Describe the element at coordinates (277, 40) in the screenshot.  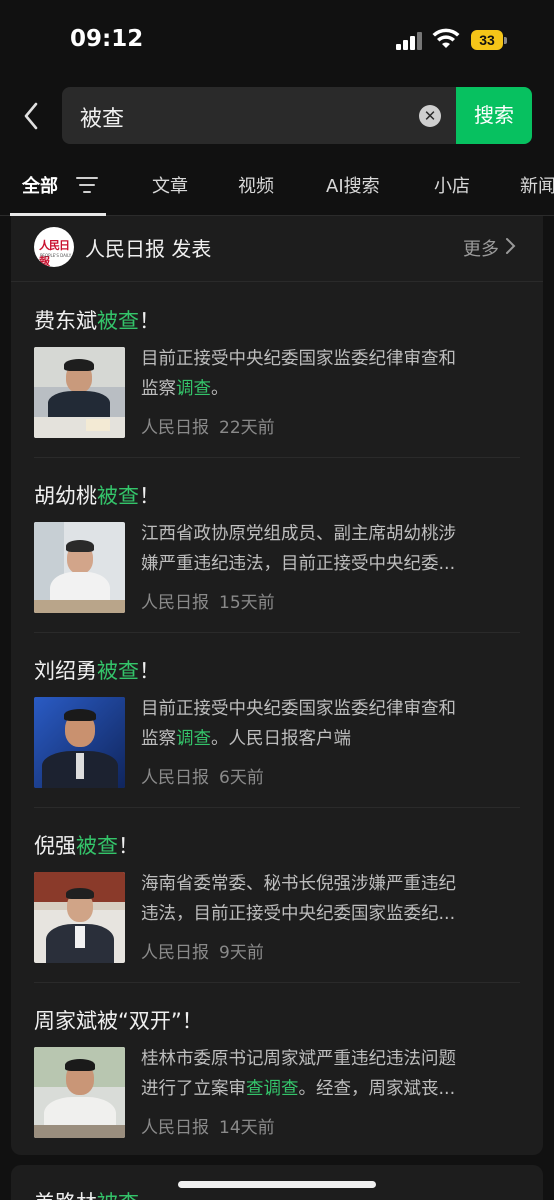
I see `status-bar: 09:12 33` at that location.